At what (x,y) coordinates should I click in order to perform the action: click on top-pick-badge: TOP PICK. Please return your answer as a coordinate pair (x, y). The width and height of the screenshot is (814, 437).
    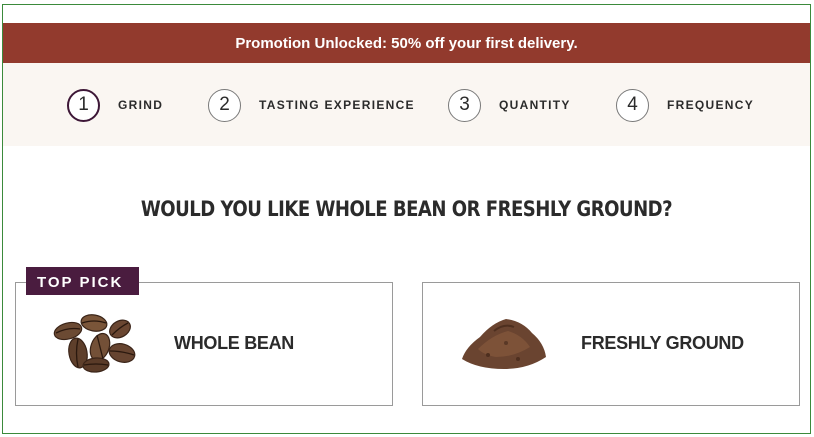
    Looking at the image, I should click on (82, 281).